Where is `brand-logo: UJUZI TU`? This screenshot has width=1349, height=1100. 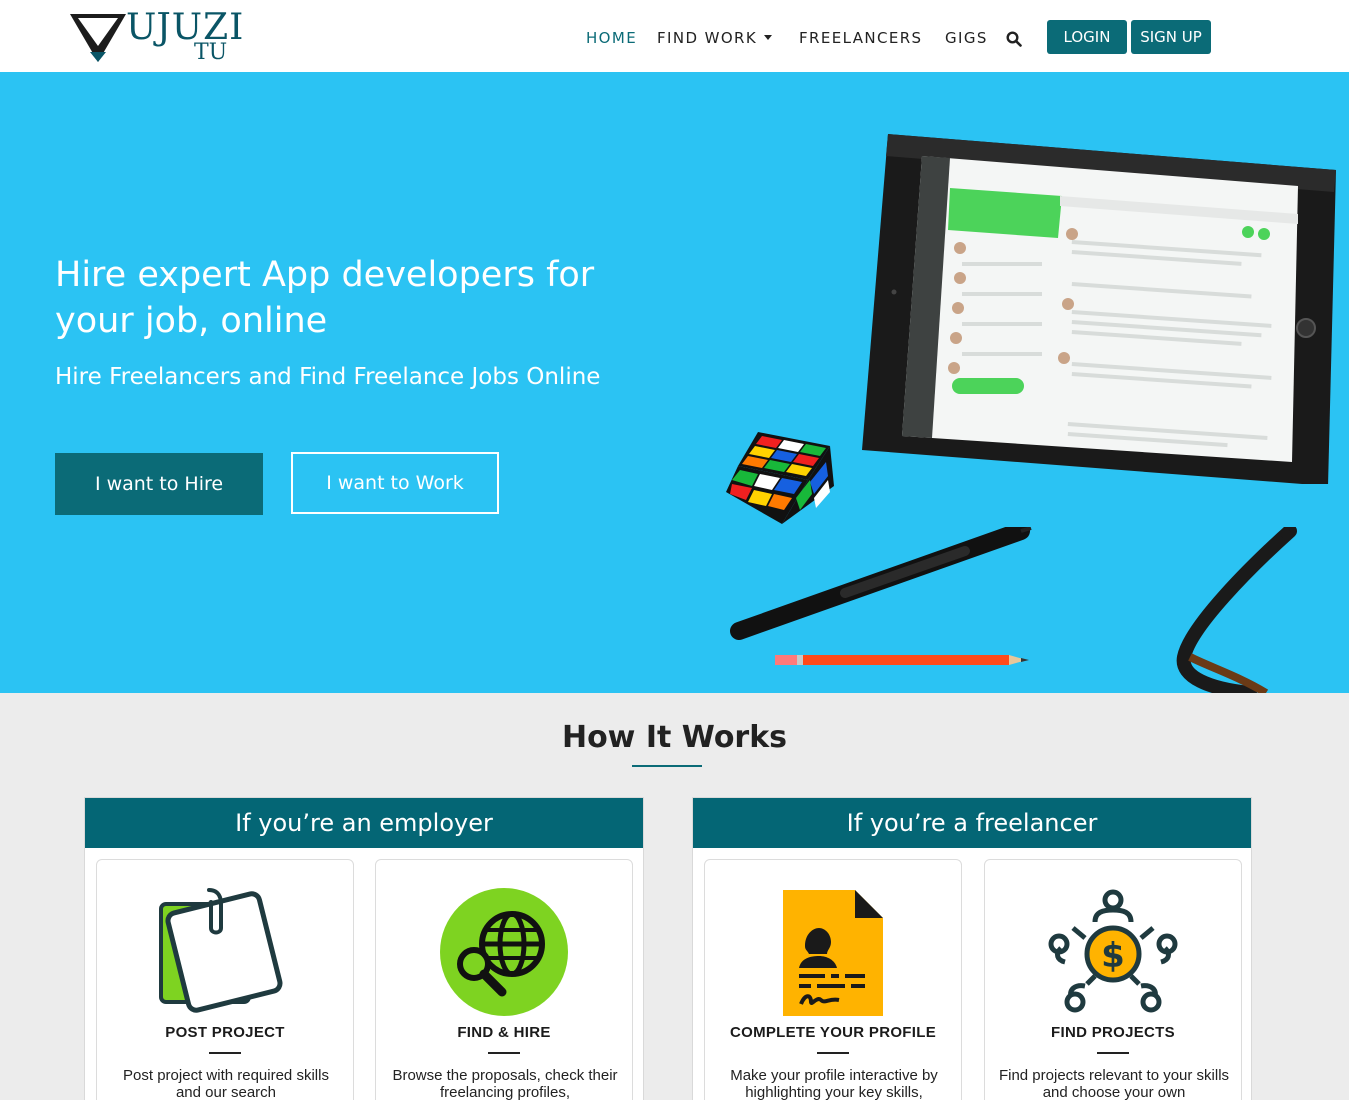
brand-logo: UJUZI TU is located at coordinates (155, 37).